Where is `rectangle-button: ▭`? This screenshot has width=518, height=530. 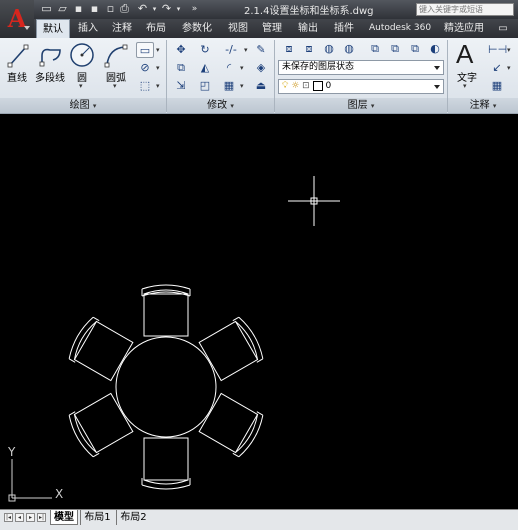 rectangle-button: ▭ is located at coordinates (145, 50).